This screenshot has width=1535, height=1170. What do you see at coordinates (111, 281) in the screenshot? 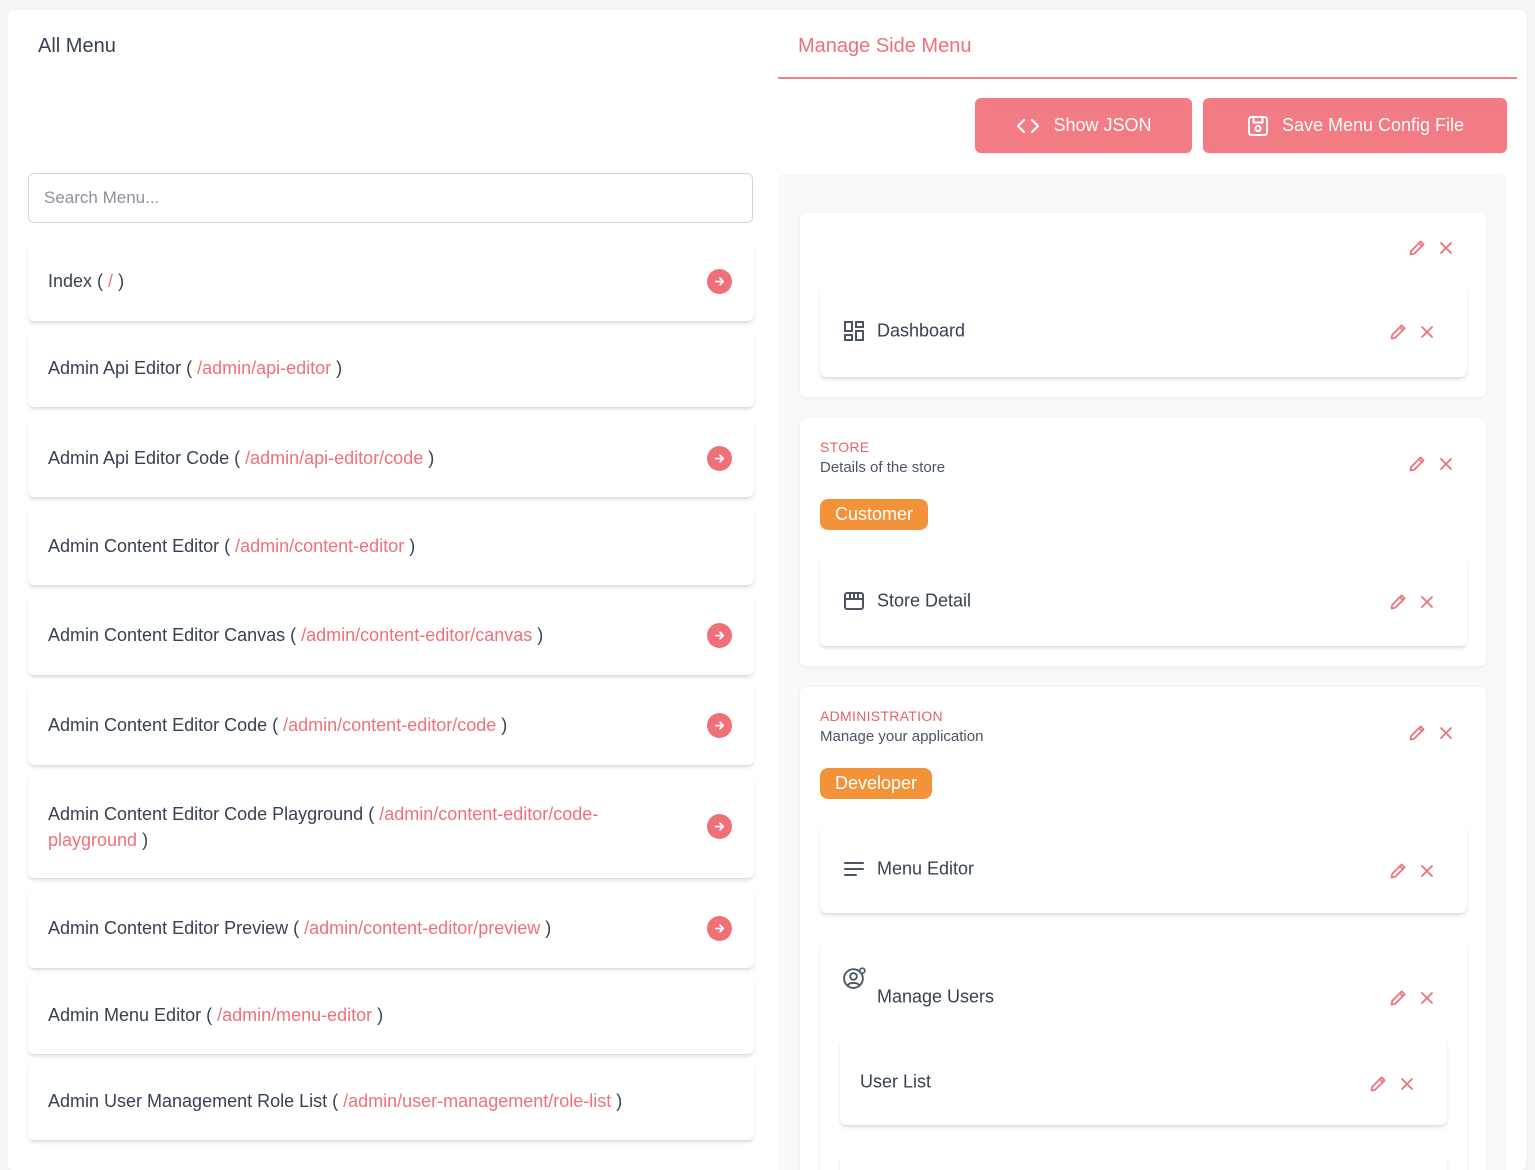
I see `menu-item-path: /` at bounding box center [111, 281].